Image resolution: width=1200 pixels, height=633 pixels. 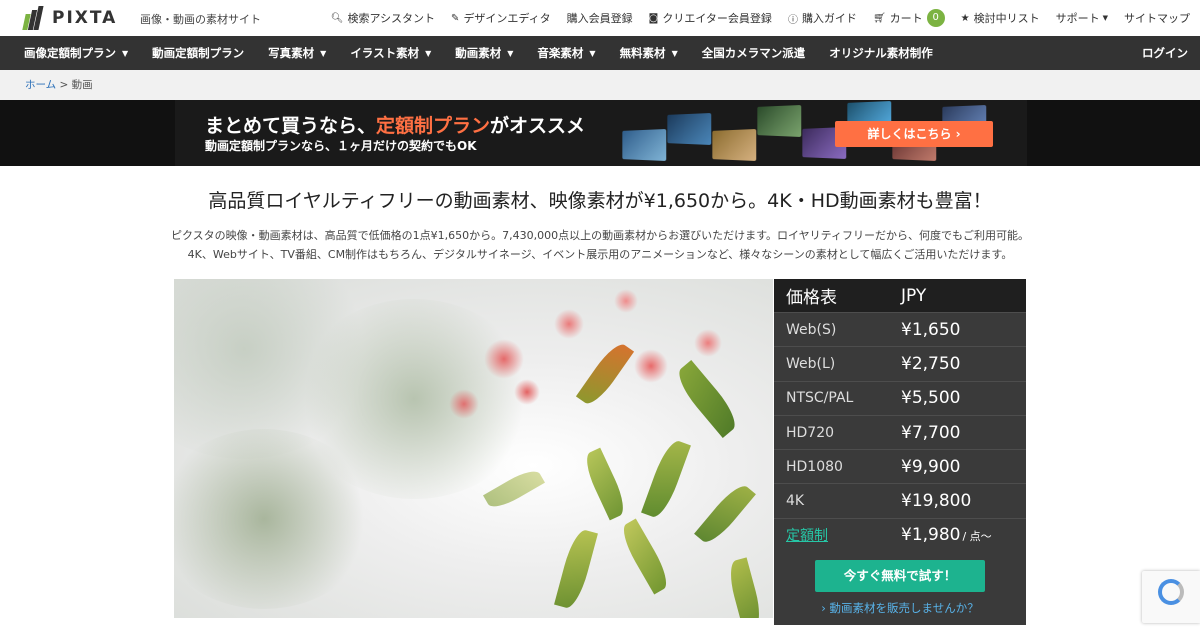 I want to click on nav-music: 音楽素材 ▼, so click(x=573, y=53).